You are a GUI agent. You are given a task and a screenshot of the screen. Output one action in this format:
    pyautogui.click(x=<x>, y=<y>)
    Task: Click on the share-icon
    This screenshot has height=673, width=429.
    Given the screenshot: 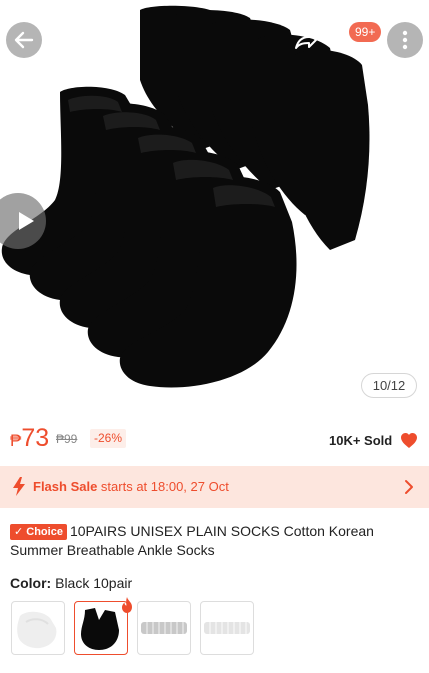 What is the action you would take?
    pyautogui.click(x=306, y=40)
    